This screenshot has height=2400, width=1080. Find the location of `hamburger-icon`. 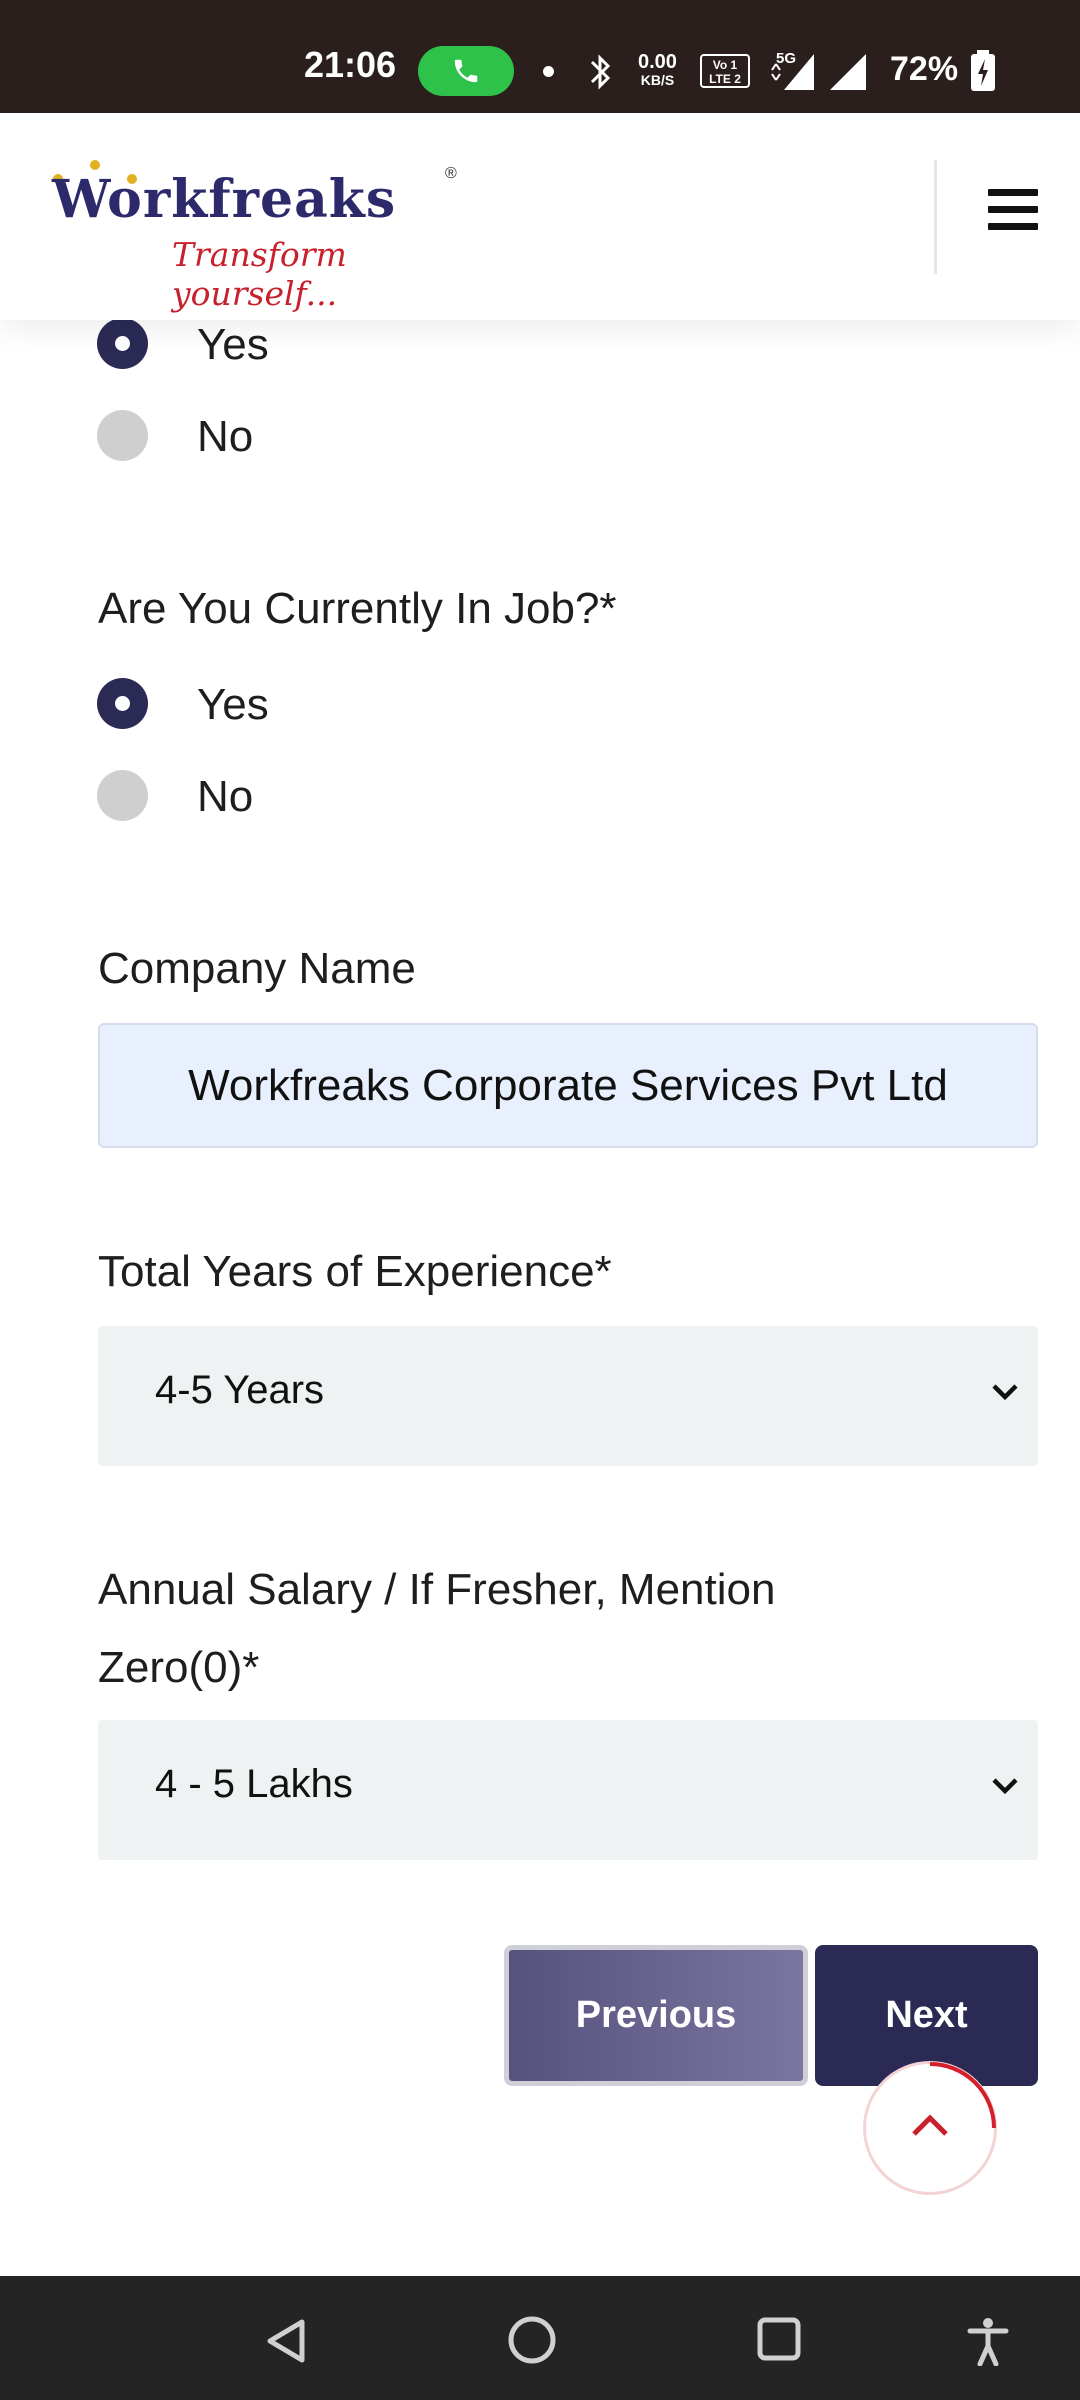

hamburger-icon is located at coordinates (1013, 211).